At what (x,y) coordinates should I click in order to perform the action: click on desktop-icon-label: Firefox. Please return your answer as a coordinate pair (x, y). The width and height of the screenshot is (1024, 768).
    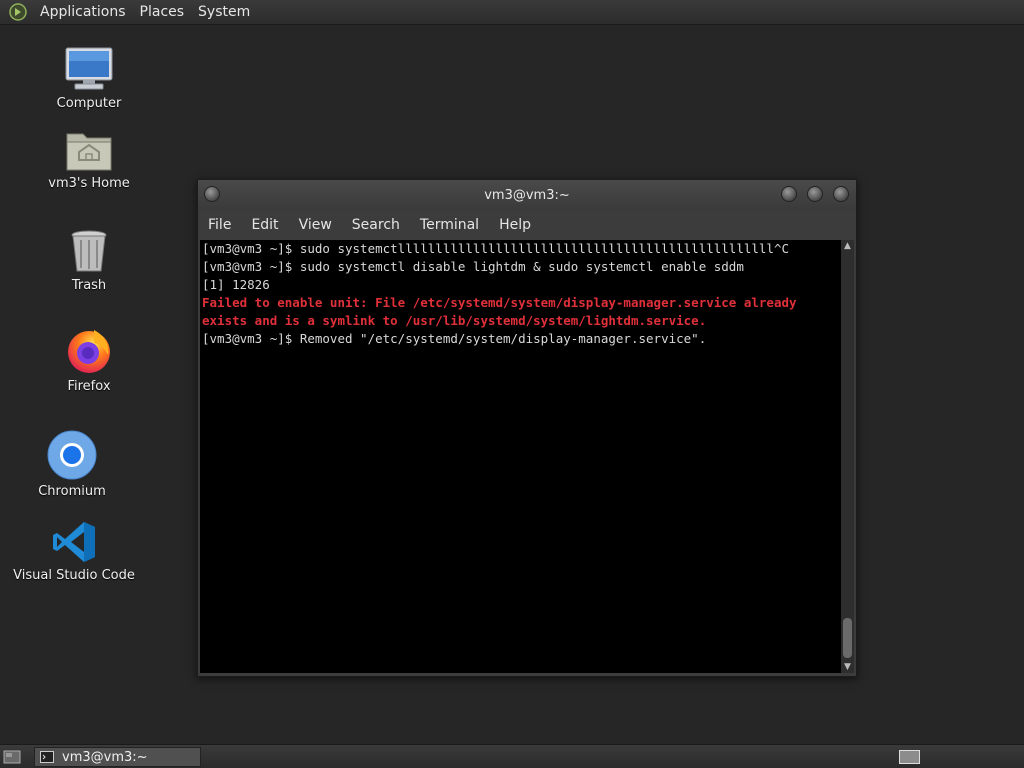
    Looking at the image, I should click on (89, 386).